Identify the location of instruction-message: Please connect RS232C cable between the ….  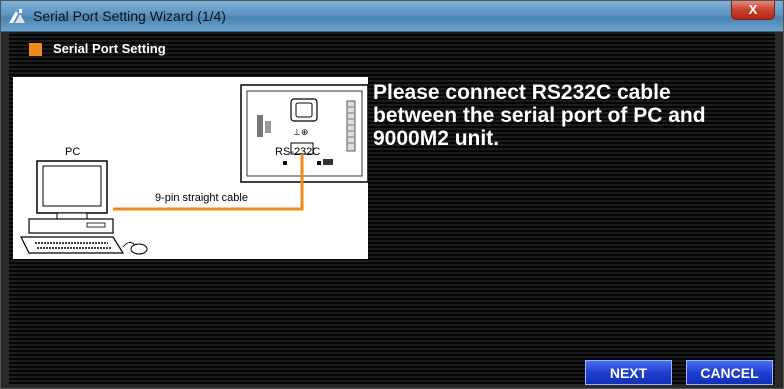
(573, 115).